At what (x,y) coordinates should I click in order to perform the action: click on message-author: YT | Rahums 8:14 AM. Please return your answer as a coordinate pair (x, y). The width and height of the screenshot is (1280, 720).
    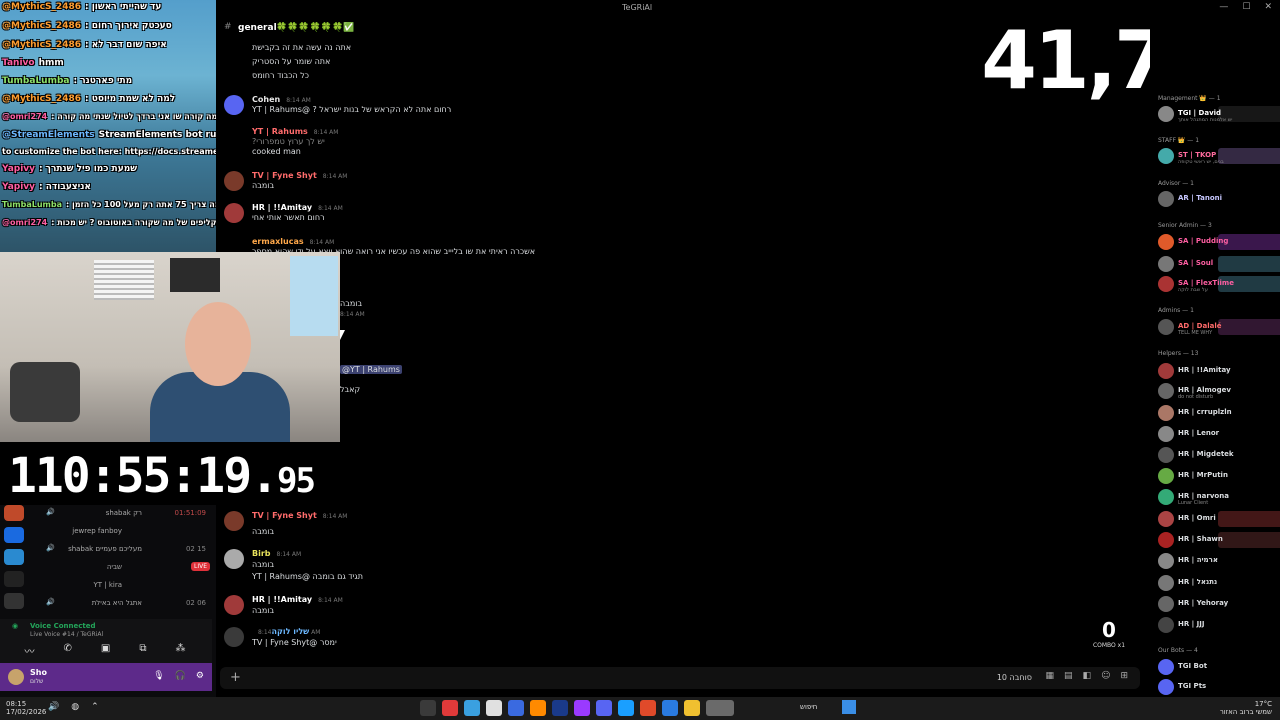
    Looking at the image, I should click on (295, 131).